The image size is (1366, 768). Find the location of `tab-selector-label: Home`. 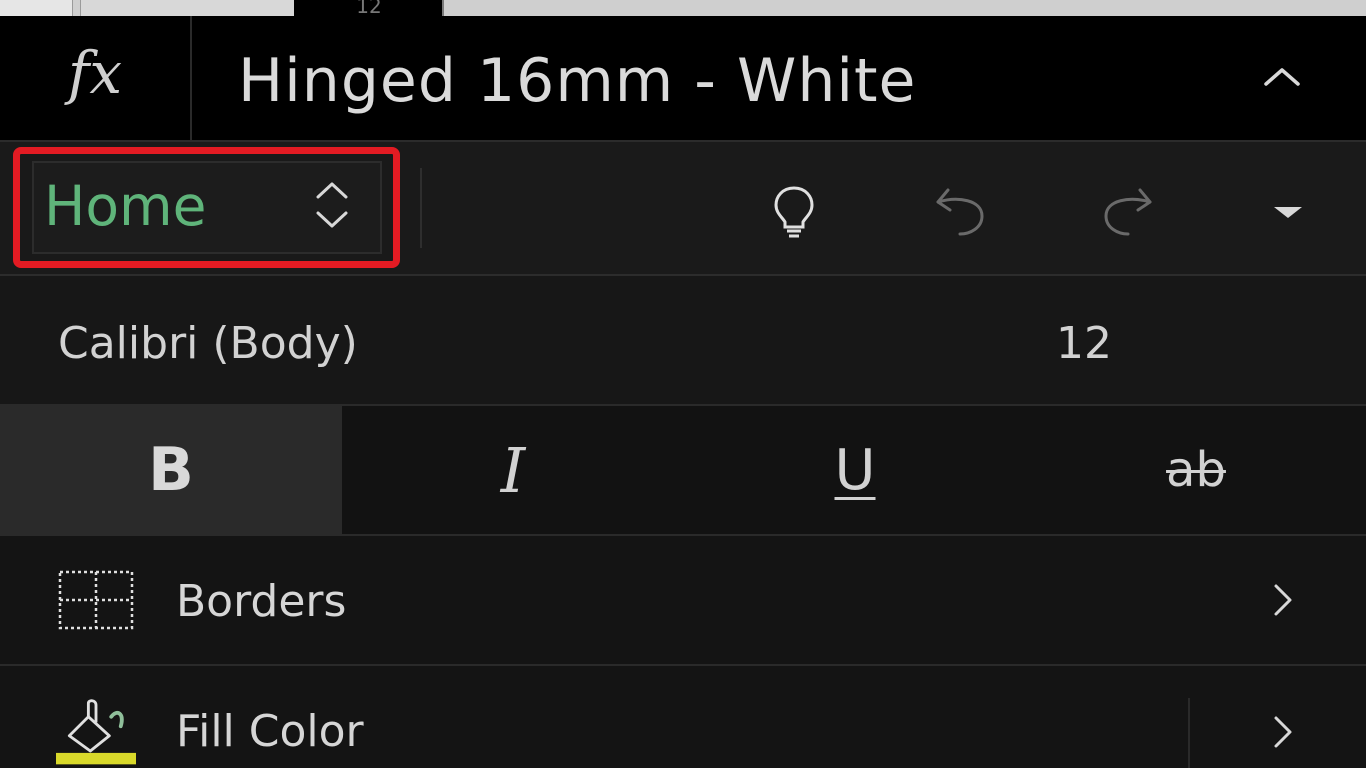

tab-selector-label: Home is located at coordinates (125, 206).